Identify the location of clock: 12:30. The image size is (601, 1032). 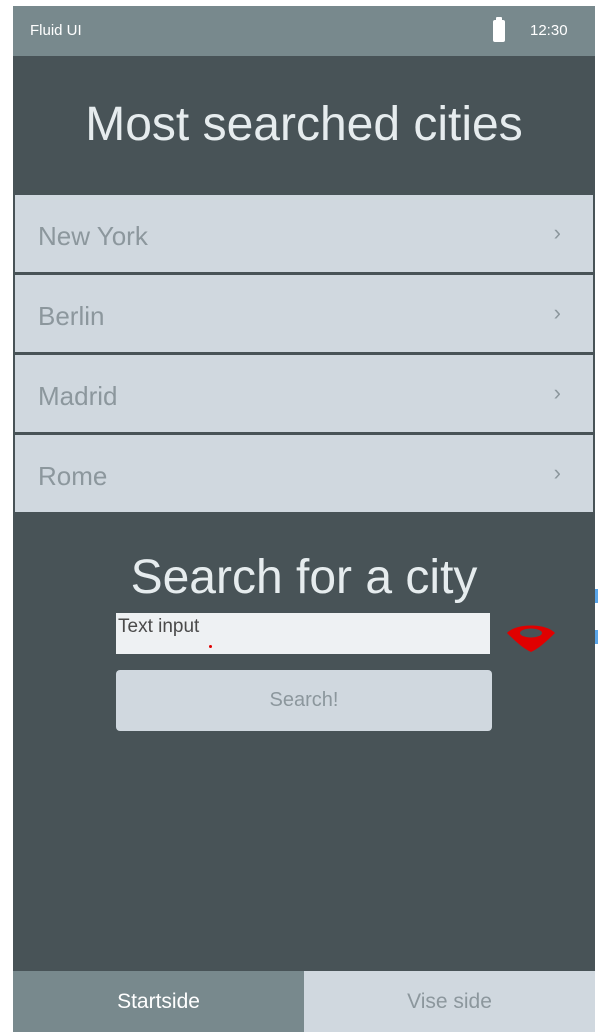
(549, 30).